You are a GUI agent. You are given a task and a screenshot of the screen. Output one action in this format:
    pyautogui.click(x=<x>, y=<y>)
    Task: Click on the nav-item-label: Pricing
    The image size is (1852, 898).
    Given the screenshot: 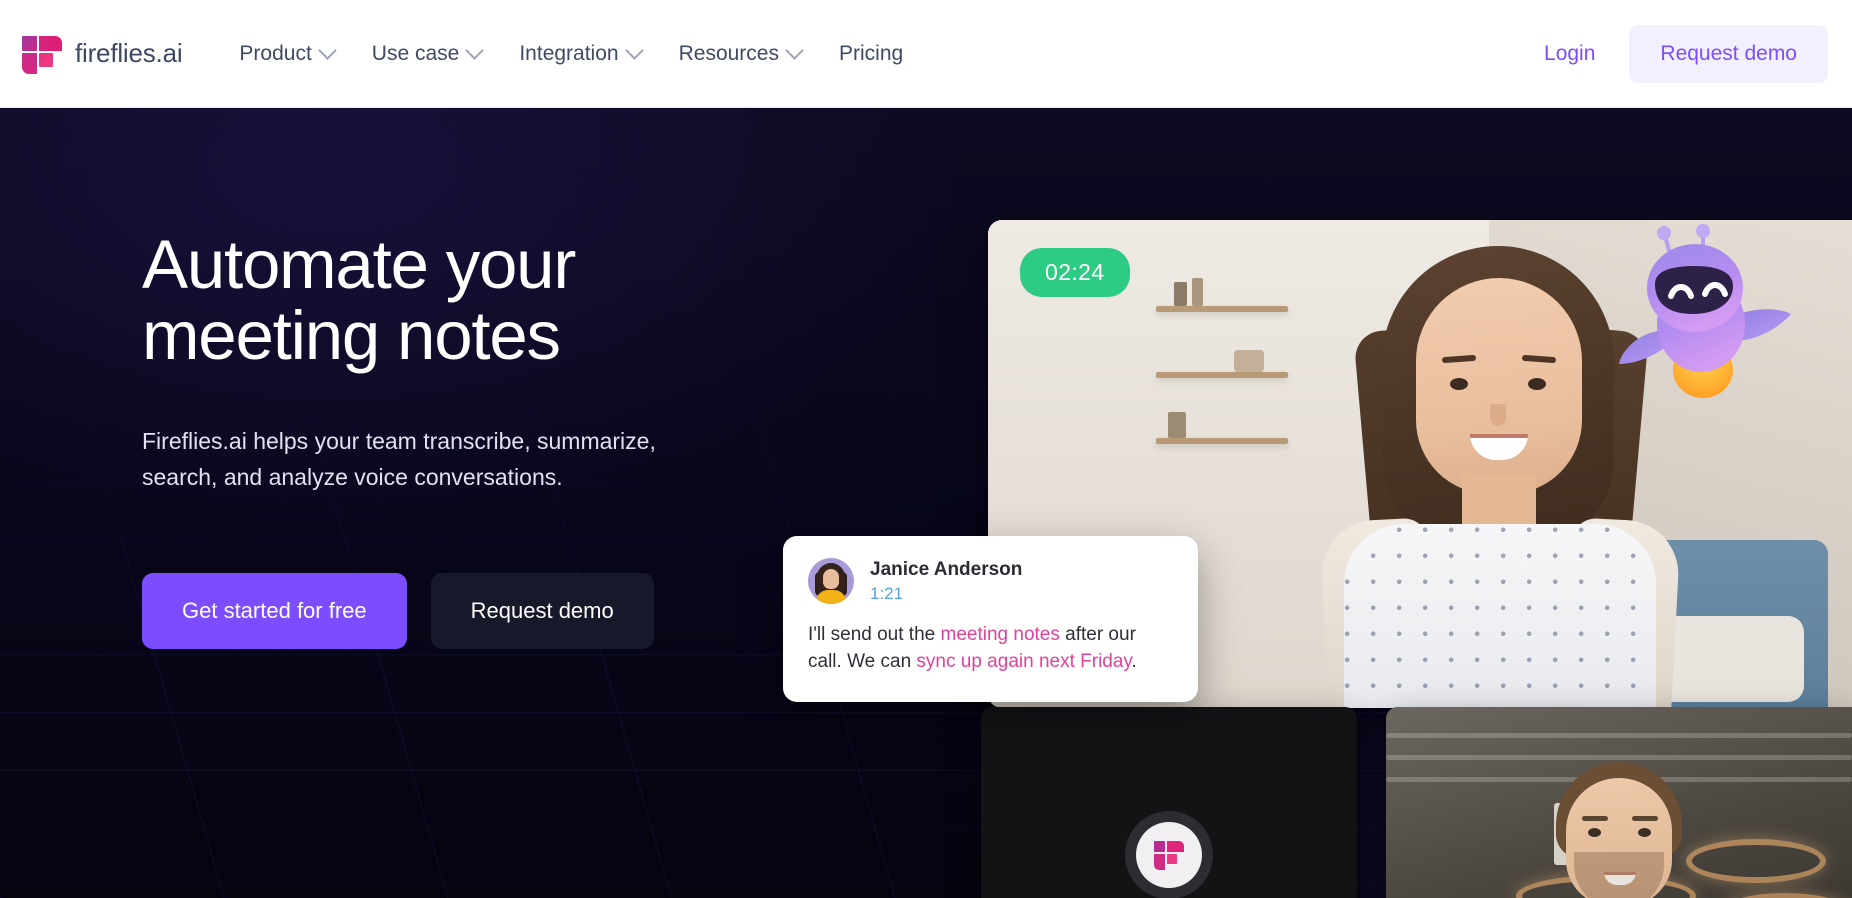 What is the action you would take?
    pyautogui.click(x=871, y=53)
    